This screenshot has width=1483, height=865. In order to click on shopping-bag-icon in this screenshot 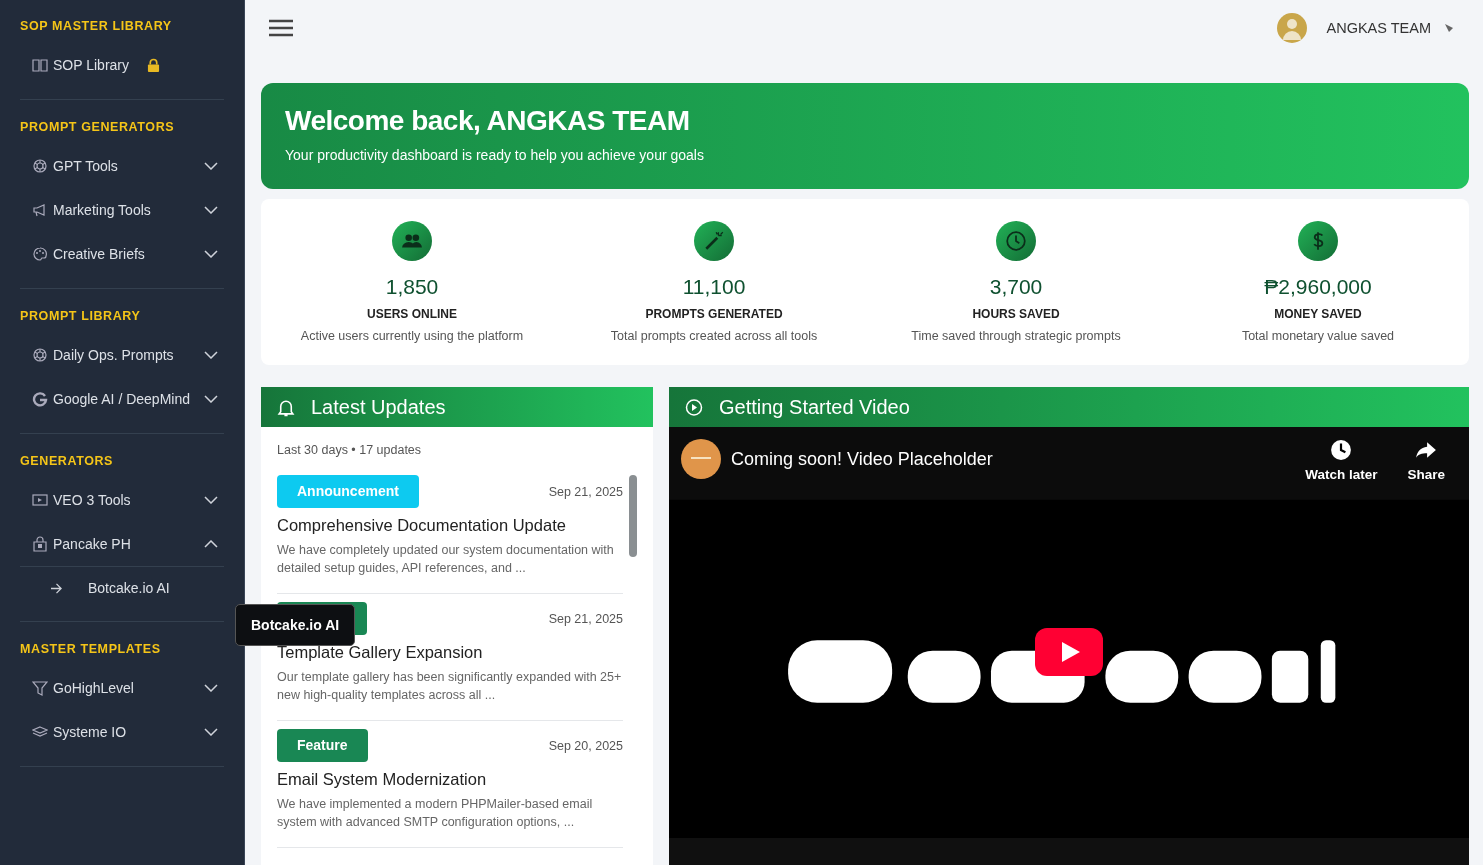, I will do `click(40, 544)`.